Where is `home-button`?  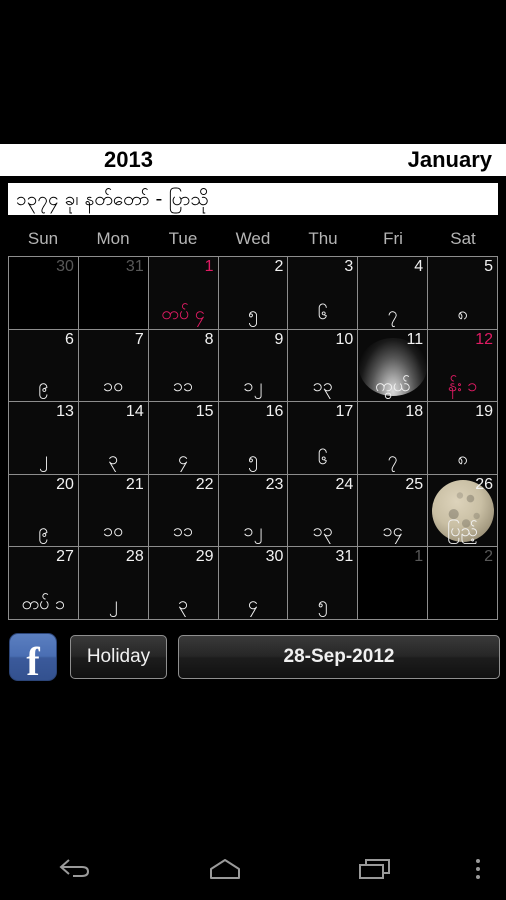
home-button is located at coordinates (225, 869).